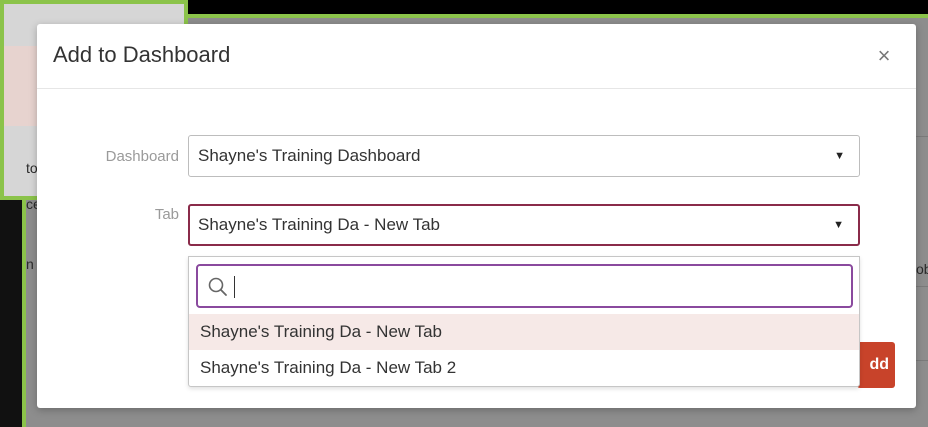  What do you see at coordinates (142, 54) in the screenshot?
I see `modal-title: Add to Dashboard` at bounding box center [142, 54].